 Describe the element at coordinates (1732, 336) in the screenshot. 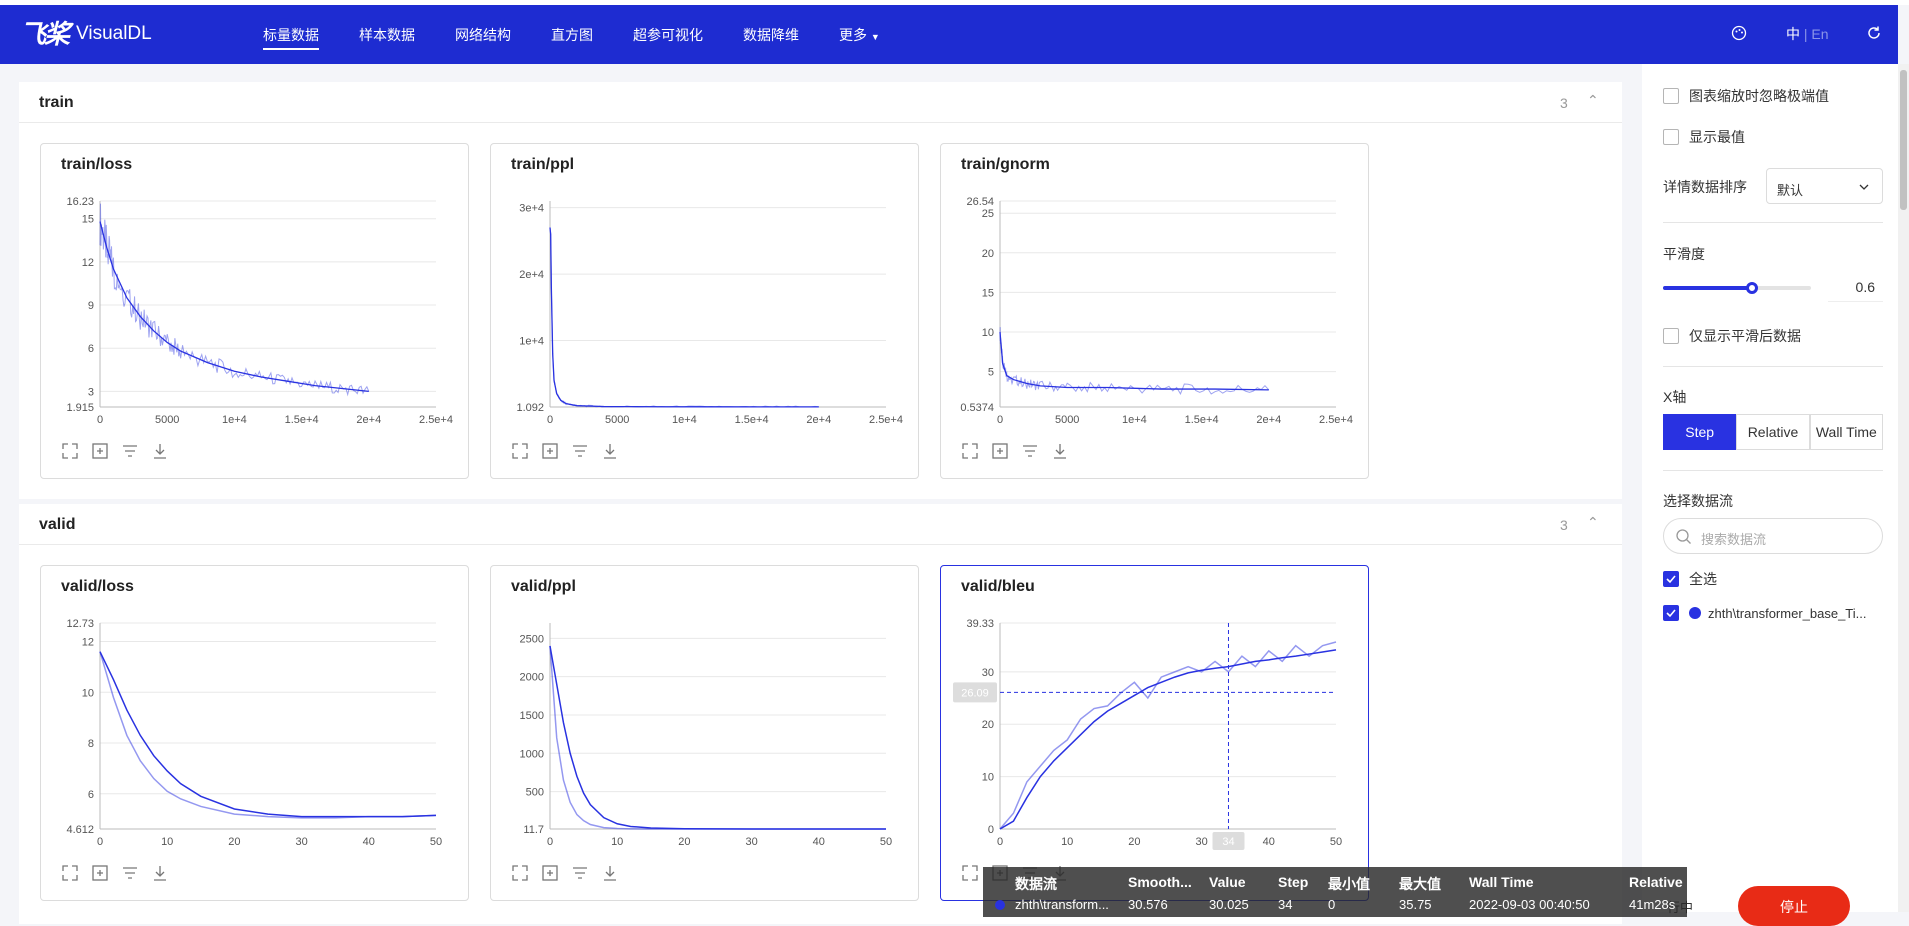

I see `only-smoothed-checkbox: 仅显示平滑后数据` at that location.